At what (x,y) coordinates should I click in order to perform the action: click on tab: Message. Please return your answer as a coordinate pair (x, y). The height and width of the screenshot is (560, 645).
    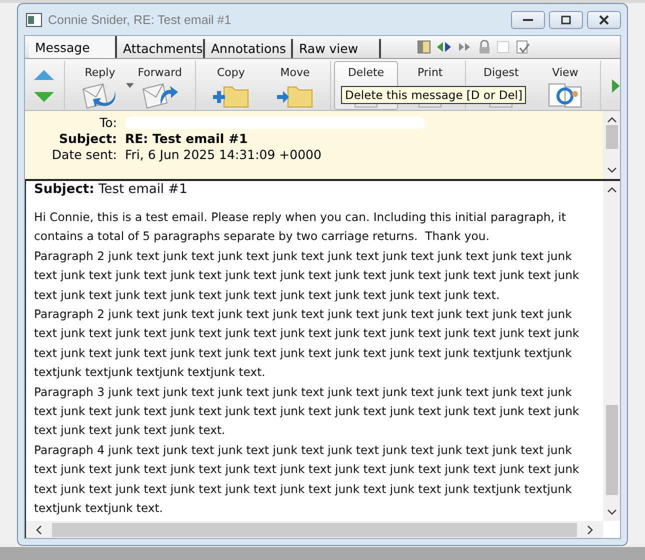
    Looking at the image, I should click on (73, 47).